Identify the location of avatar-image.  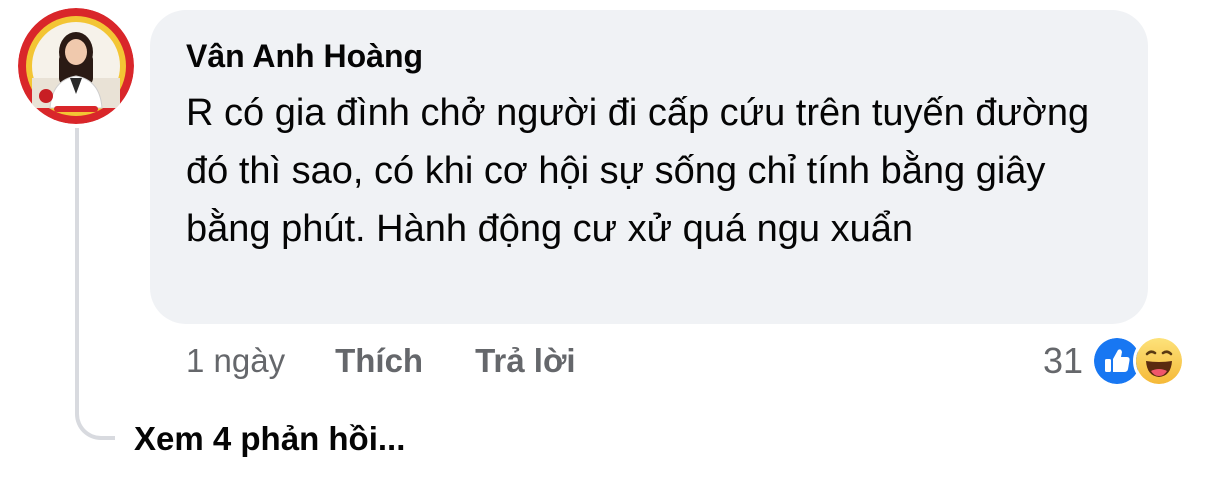
(76, 66).